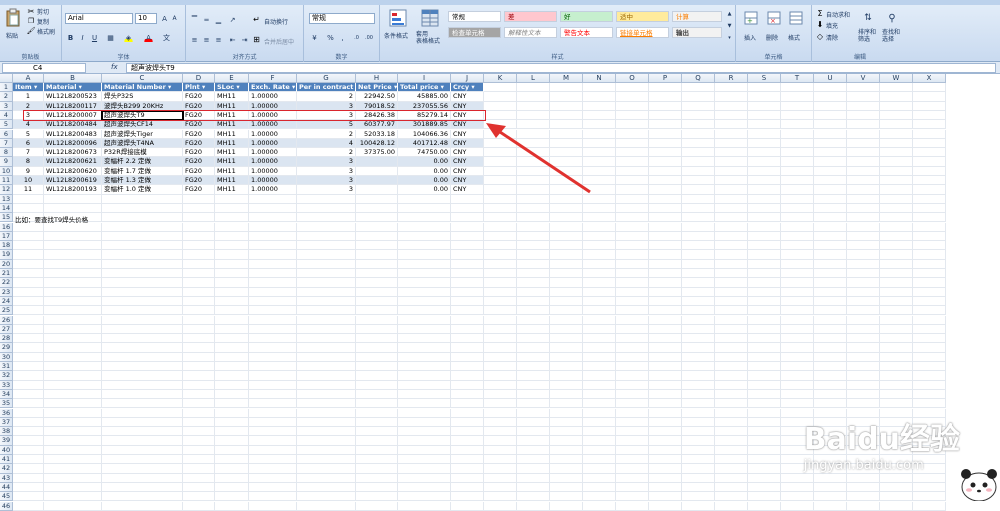 Image resolution: width=1000 pixels, height=511 pixels. What do you see at coordinates (326, 125) in the screenshot?
I see `table-cell: 5` at bounding box center [326, 125].